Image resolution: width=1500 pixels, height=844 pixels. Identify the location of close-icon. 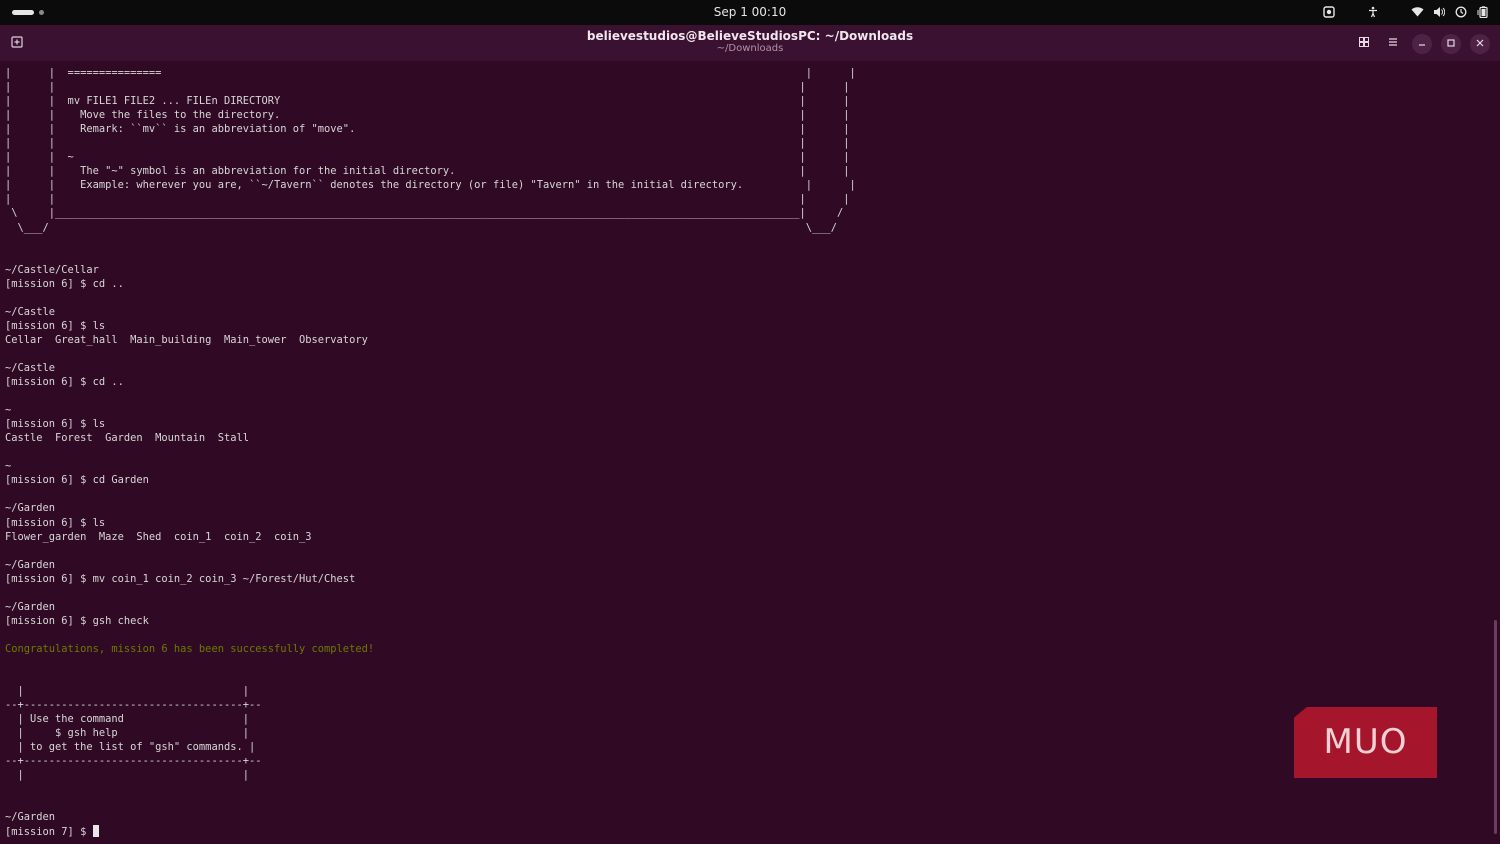
(1480, 44).